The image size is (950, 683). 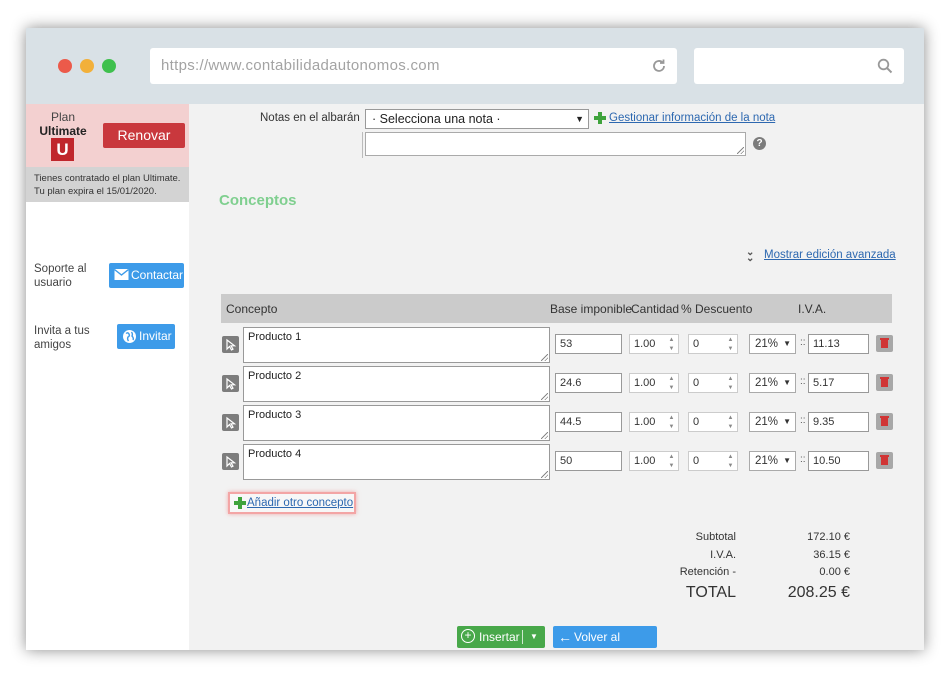 I want to click on chevron-down-icon: ▼, so click(x=787, y=343).